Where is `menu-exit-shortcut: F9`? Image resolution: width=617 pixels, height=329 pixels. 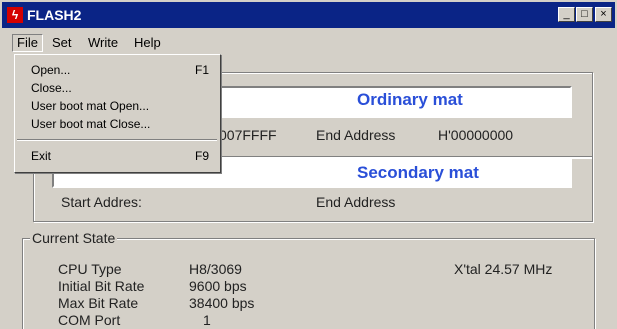 menu-exit-shortcut: F9 is located at coordinates (202, 156).